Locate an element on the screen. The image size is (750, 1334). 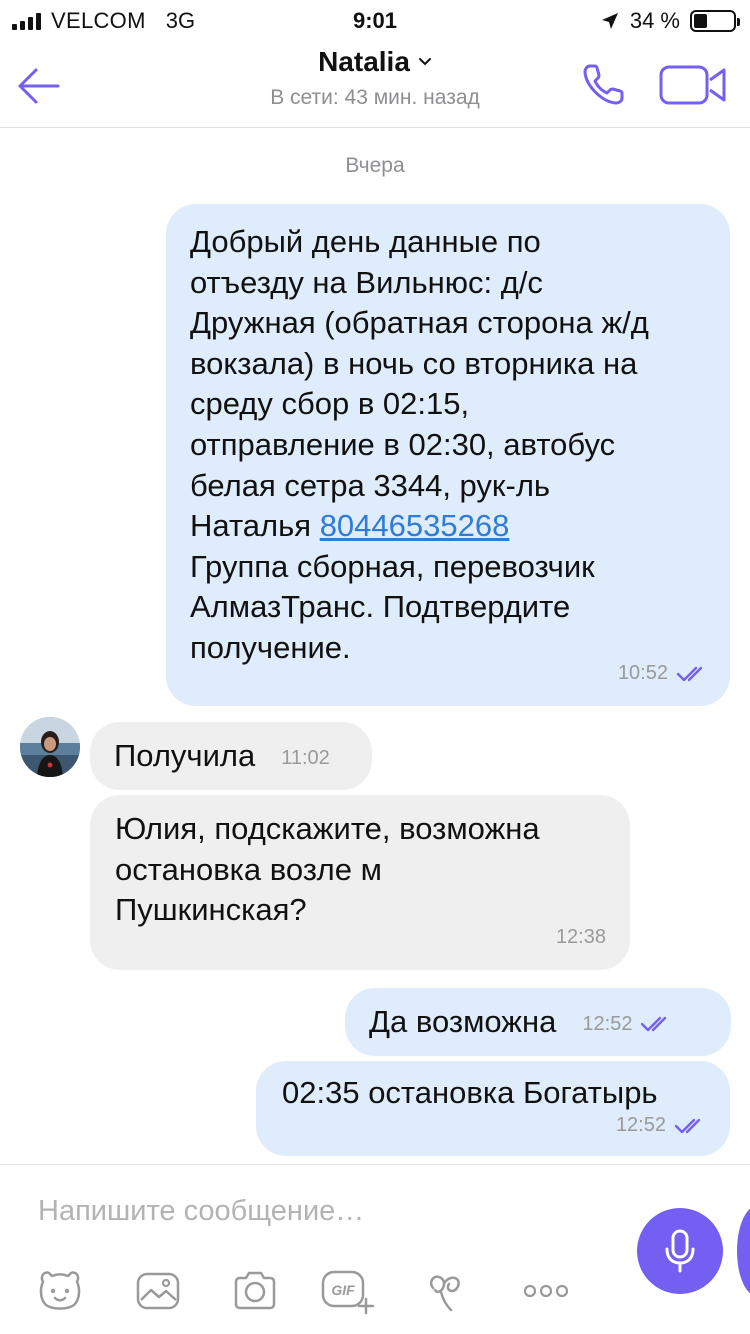
message-bubble-incoming: Получила 11:02 is located at coordinates (231, 756).